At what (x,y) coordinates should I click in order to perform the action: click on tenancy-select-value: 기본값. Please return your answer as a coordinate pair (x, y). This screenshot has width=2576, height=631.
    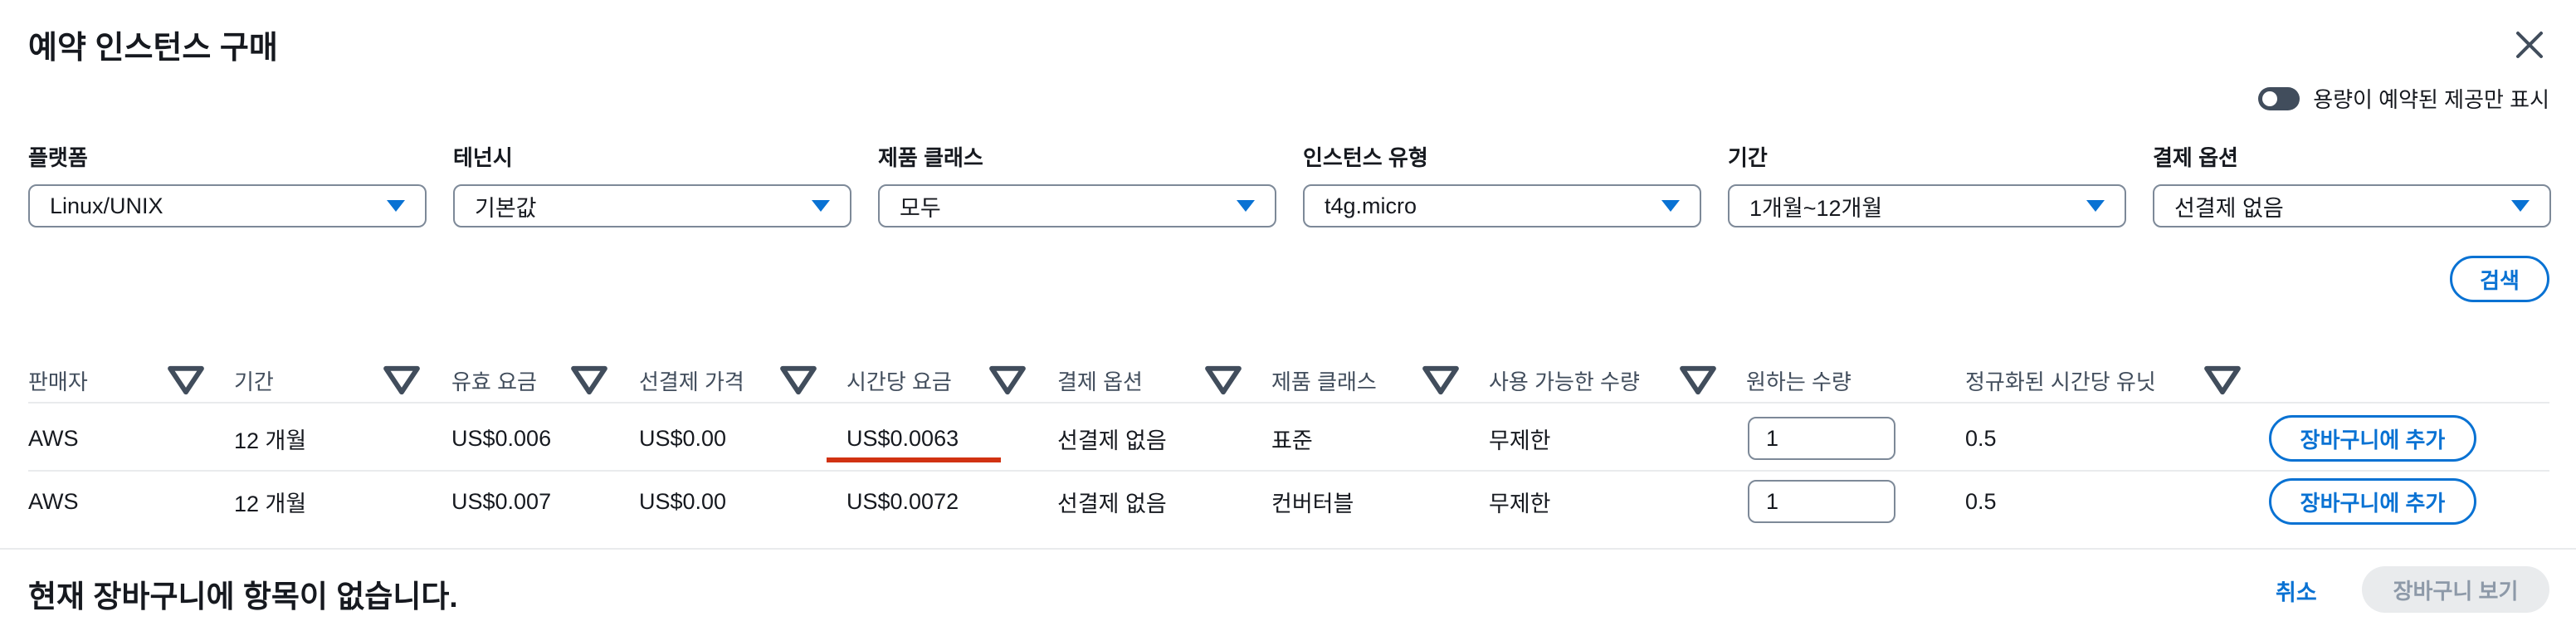
    Looking at the image, I should click on (506, 208).